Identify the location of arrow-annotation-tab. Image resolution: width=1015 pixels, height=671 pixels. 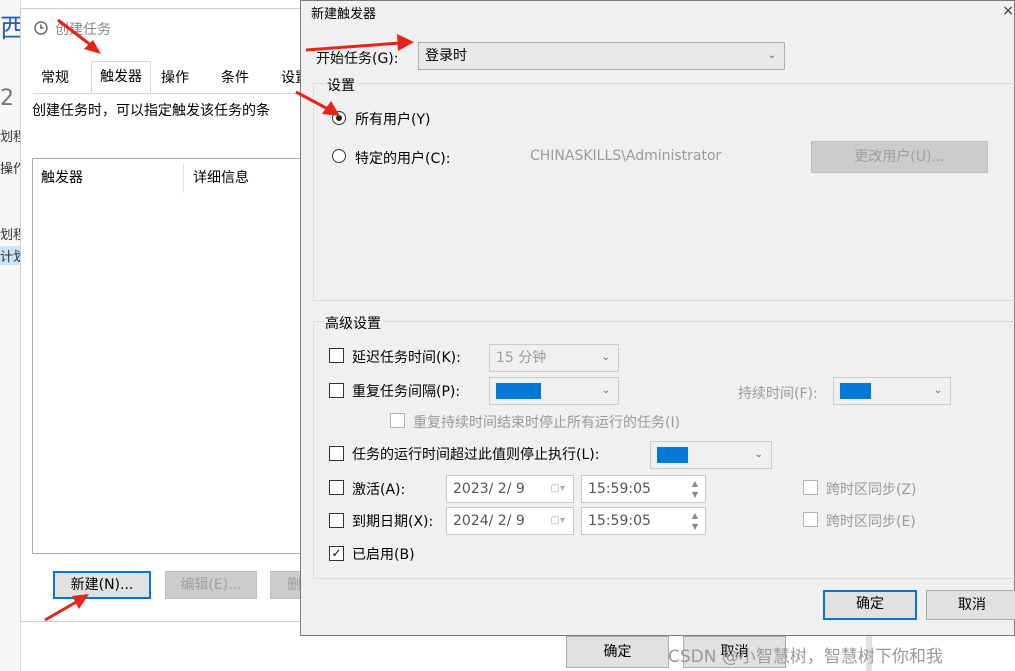
(79, 36).